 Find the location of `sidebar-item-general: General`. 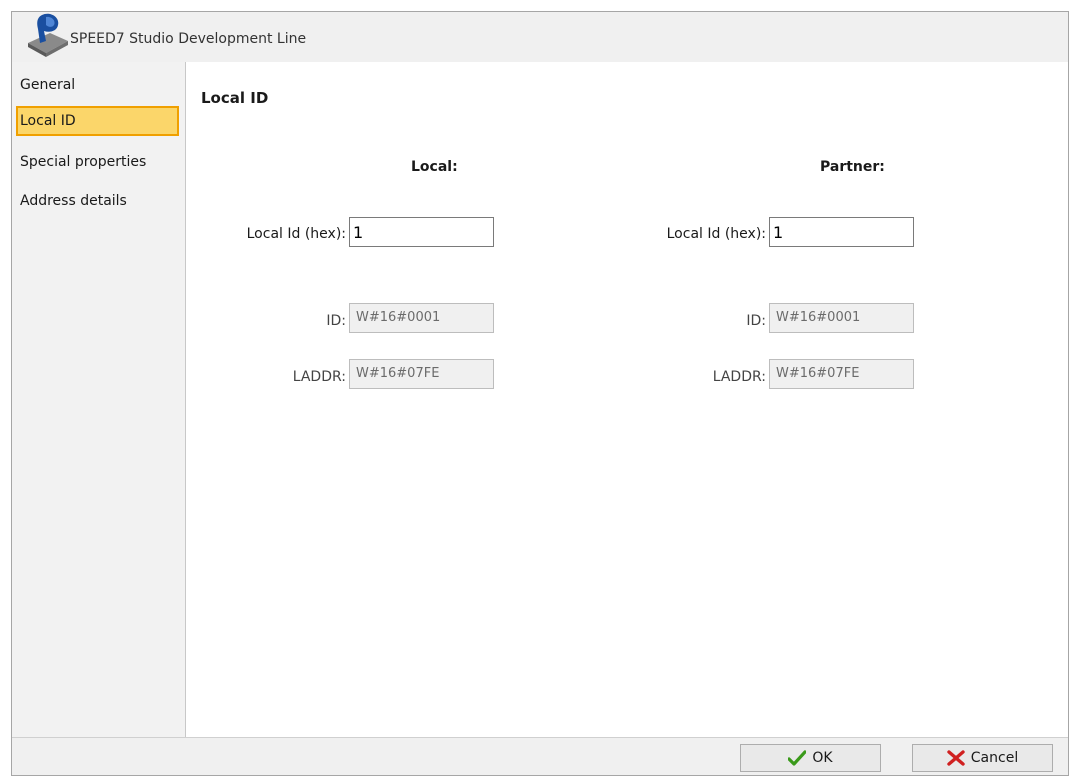

sidebar-item-general: General is located at coordinates (97, 85).